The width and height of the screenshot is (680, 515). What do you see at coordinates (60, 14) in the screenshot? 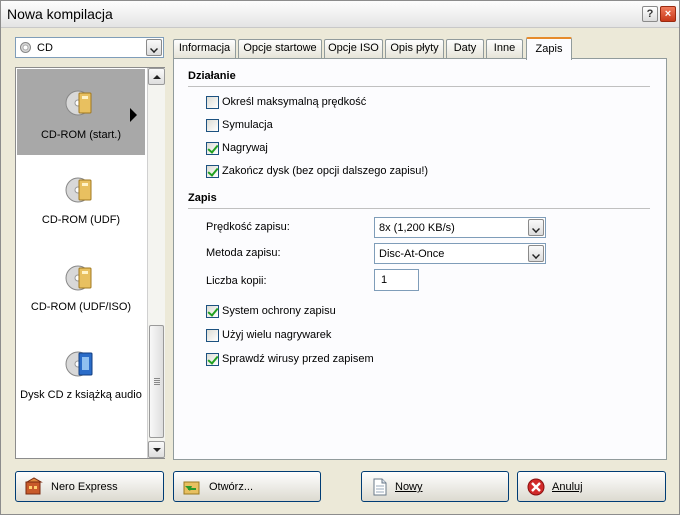
I see `window-title: Nowa kompilacja` at bounding box center [60, 14].